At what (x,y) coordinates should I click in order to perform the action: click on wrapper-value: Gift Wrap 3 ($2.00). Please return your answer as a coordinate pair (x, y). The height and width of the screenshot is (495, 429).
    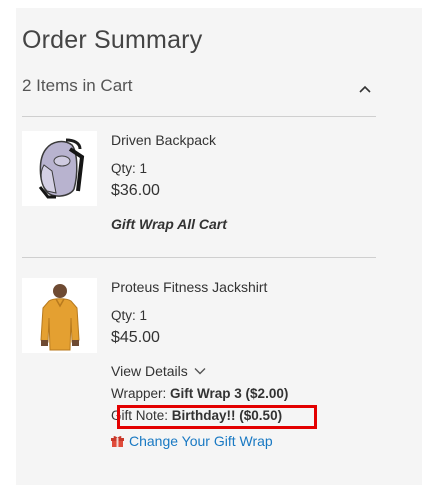
    Looking at the image, I should click on (229, 393).